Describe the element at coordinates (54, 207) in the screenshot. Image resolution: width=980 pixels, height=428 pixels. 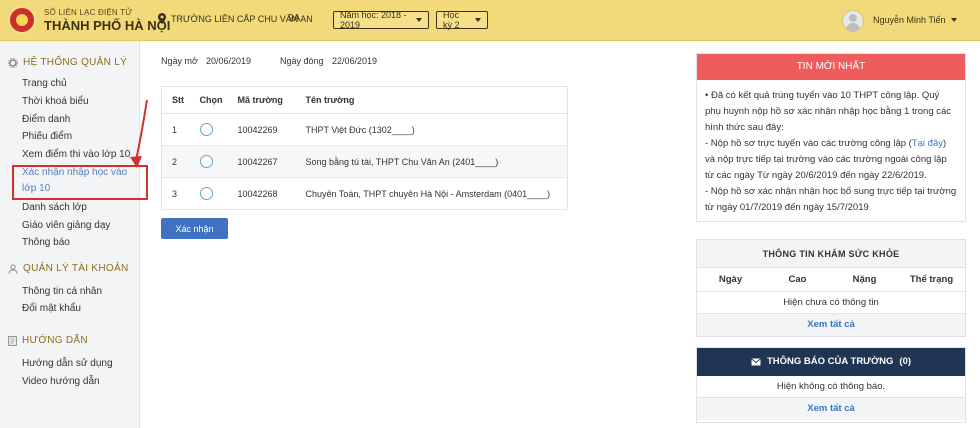
I see `sidebar-item-class-list: Danh sách lớp` at that location.